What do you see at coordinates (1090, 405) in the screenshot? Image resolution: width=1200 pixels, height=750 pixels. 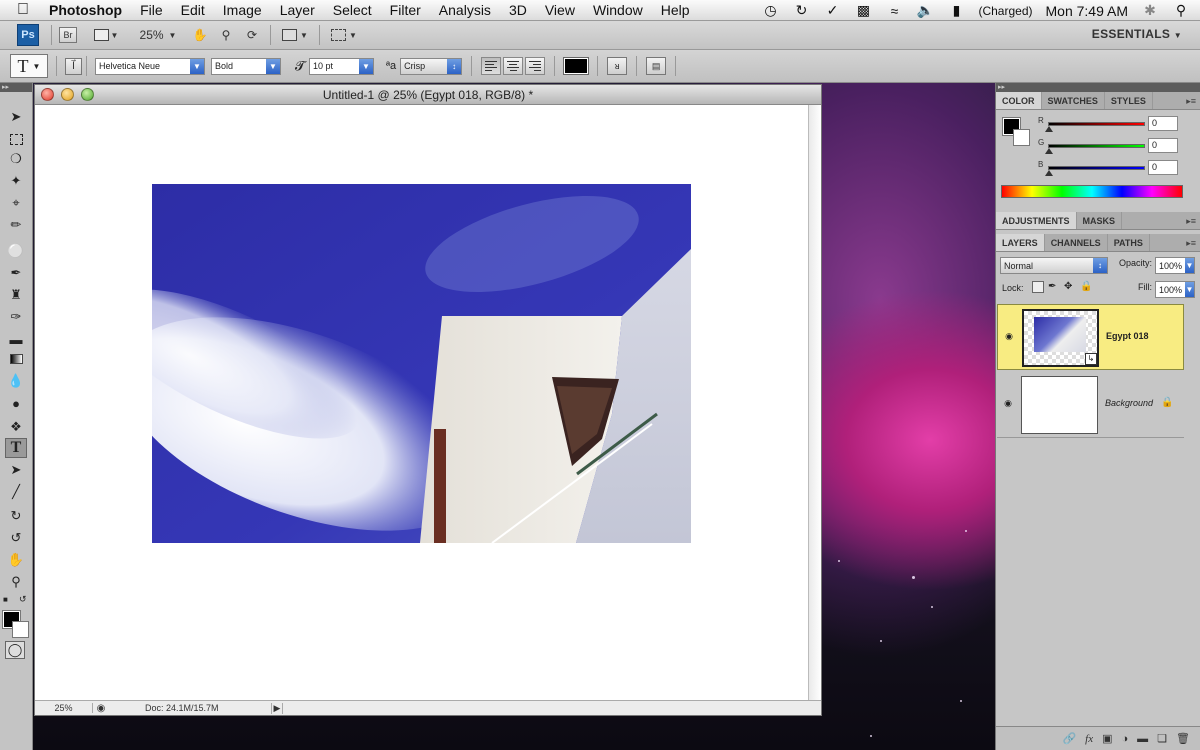 I see `layer-row: ◉ Background 🔒` at bounding box center [1090, 405].